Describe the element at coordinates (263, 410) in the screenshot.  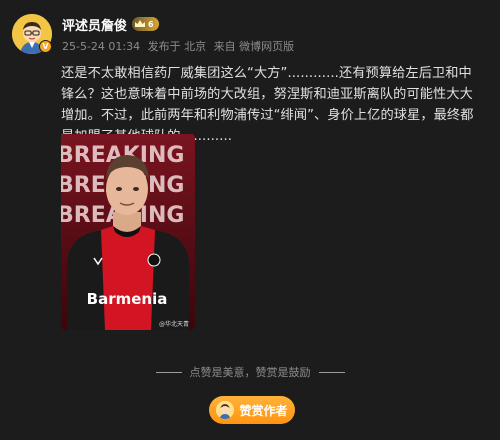
I see `tip-author-label: 赞赏作者` at that location.